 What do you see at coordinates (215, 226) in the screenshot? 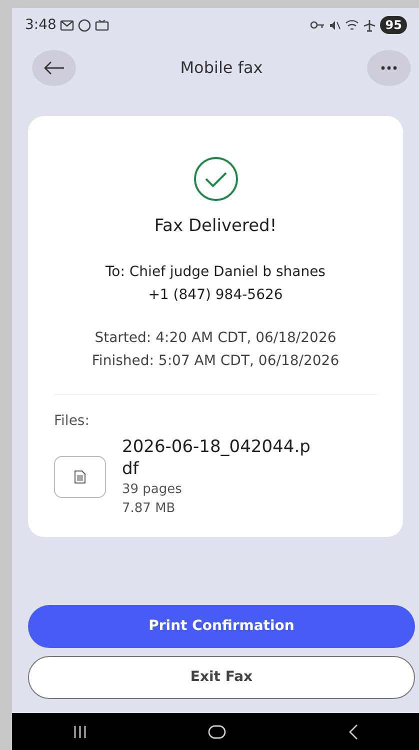
I see `result-title: Fax Delivered!` at bounding box center [215, 226].